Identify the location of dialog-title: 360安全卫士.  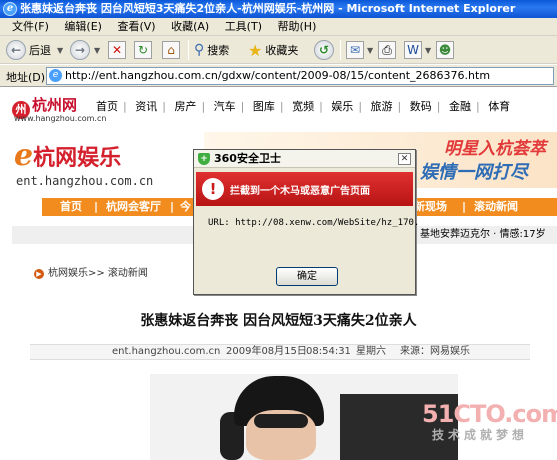
(247, 158).